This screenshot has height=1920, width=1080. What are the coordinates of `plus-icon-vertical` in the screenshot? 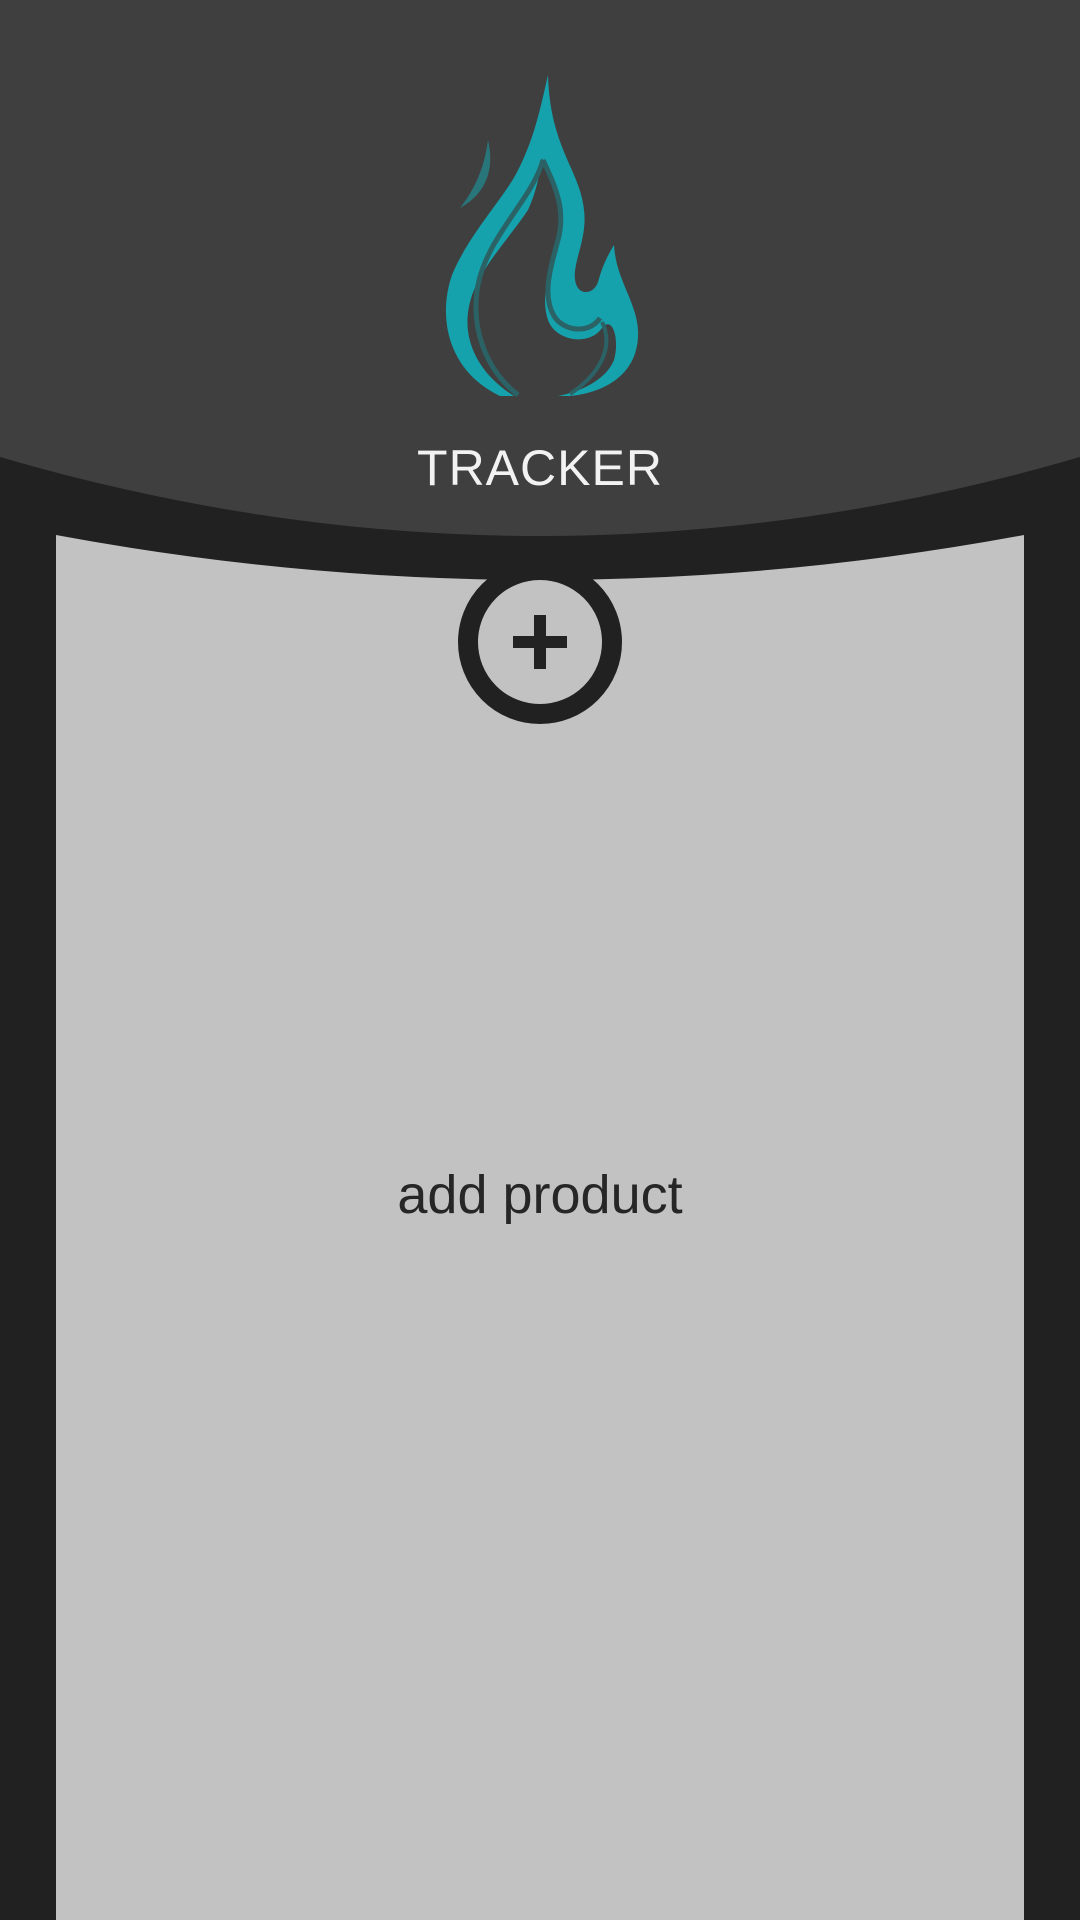 It's located at (540, 642).